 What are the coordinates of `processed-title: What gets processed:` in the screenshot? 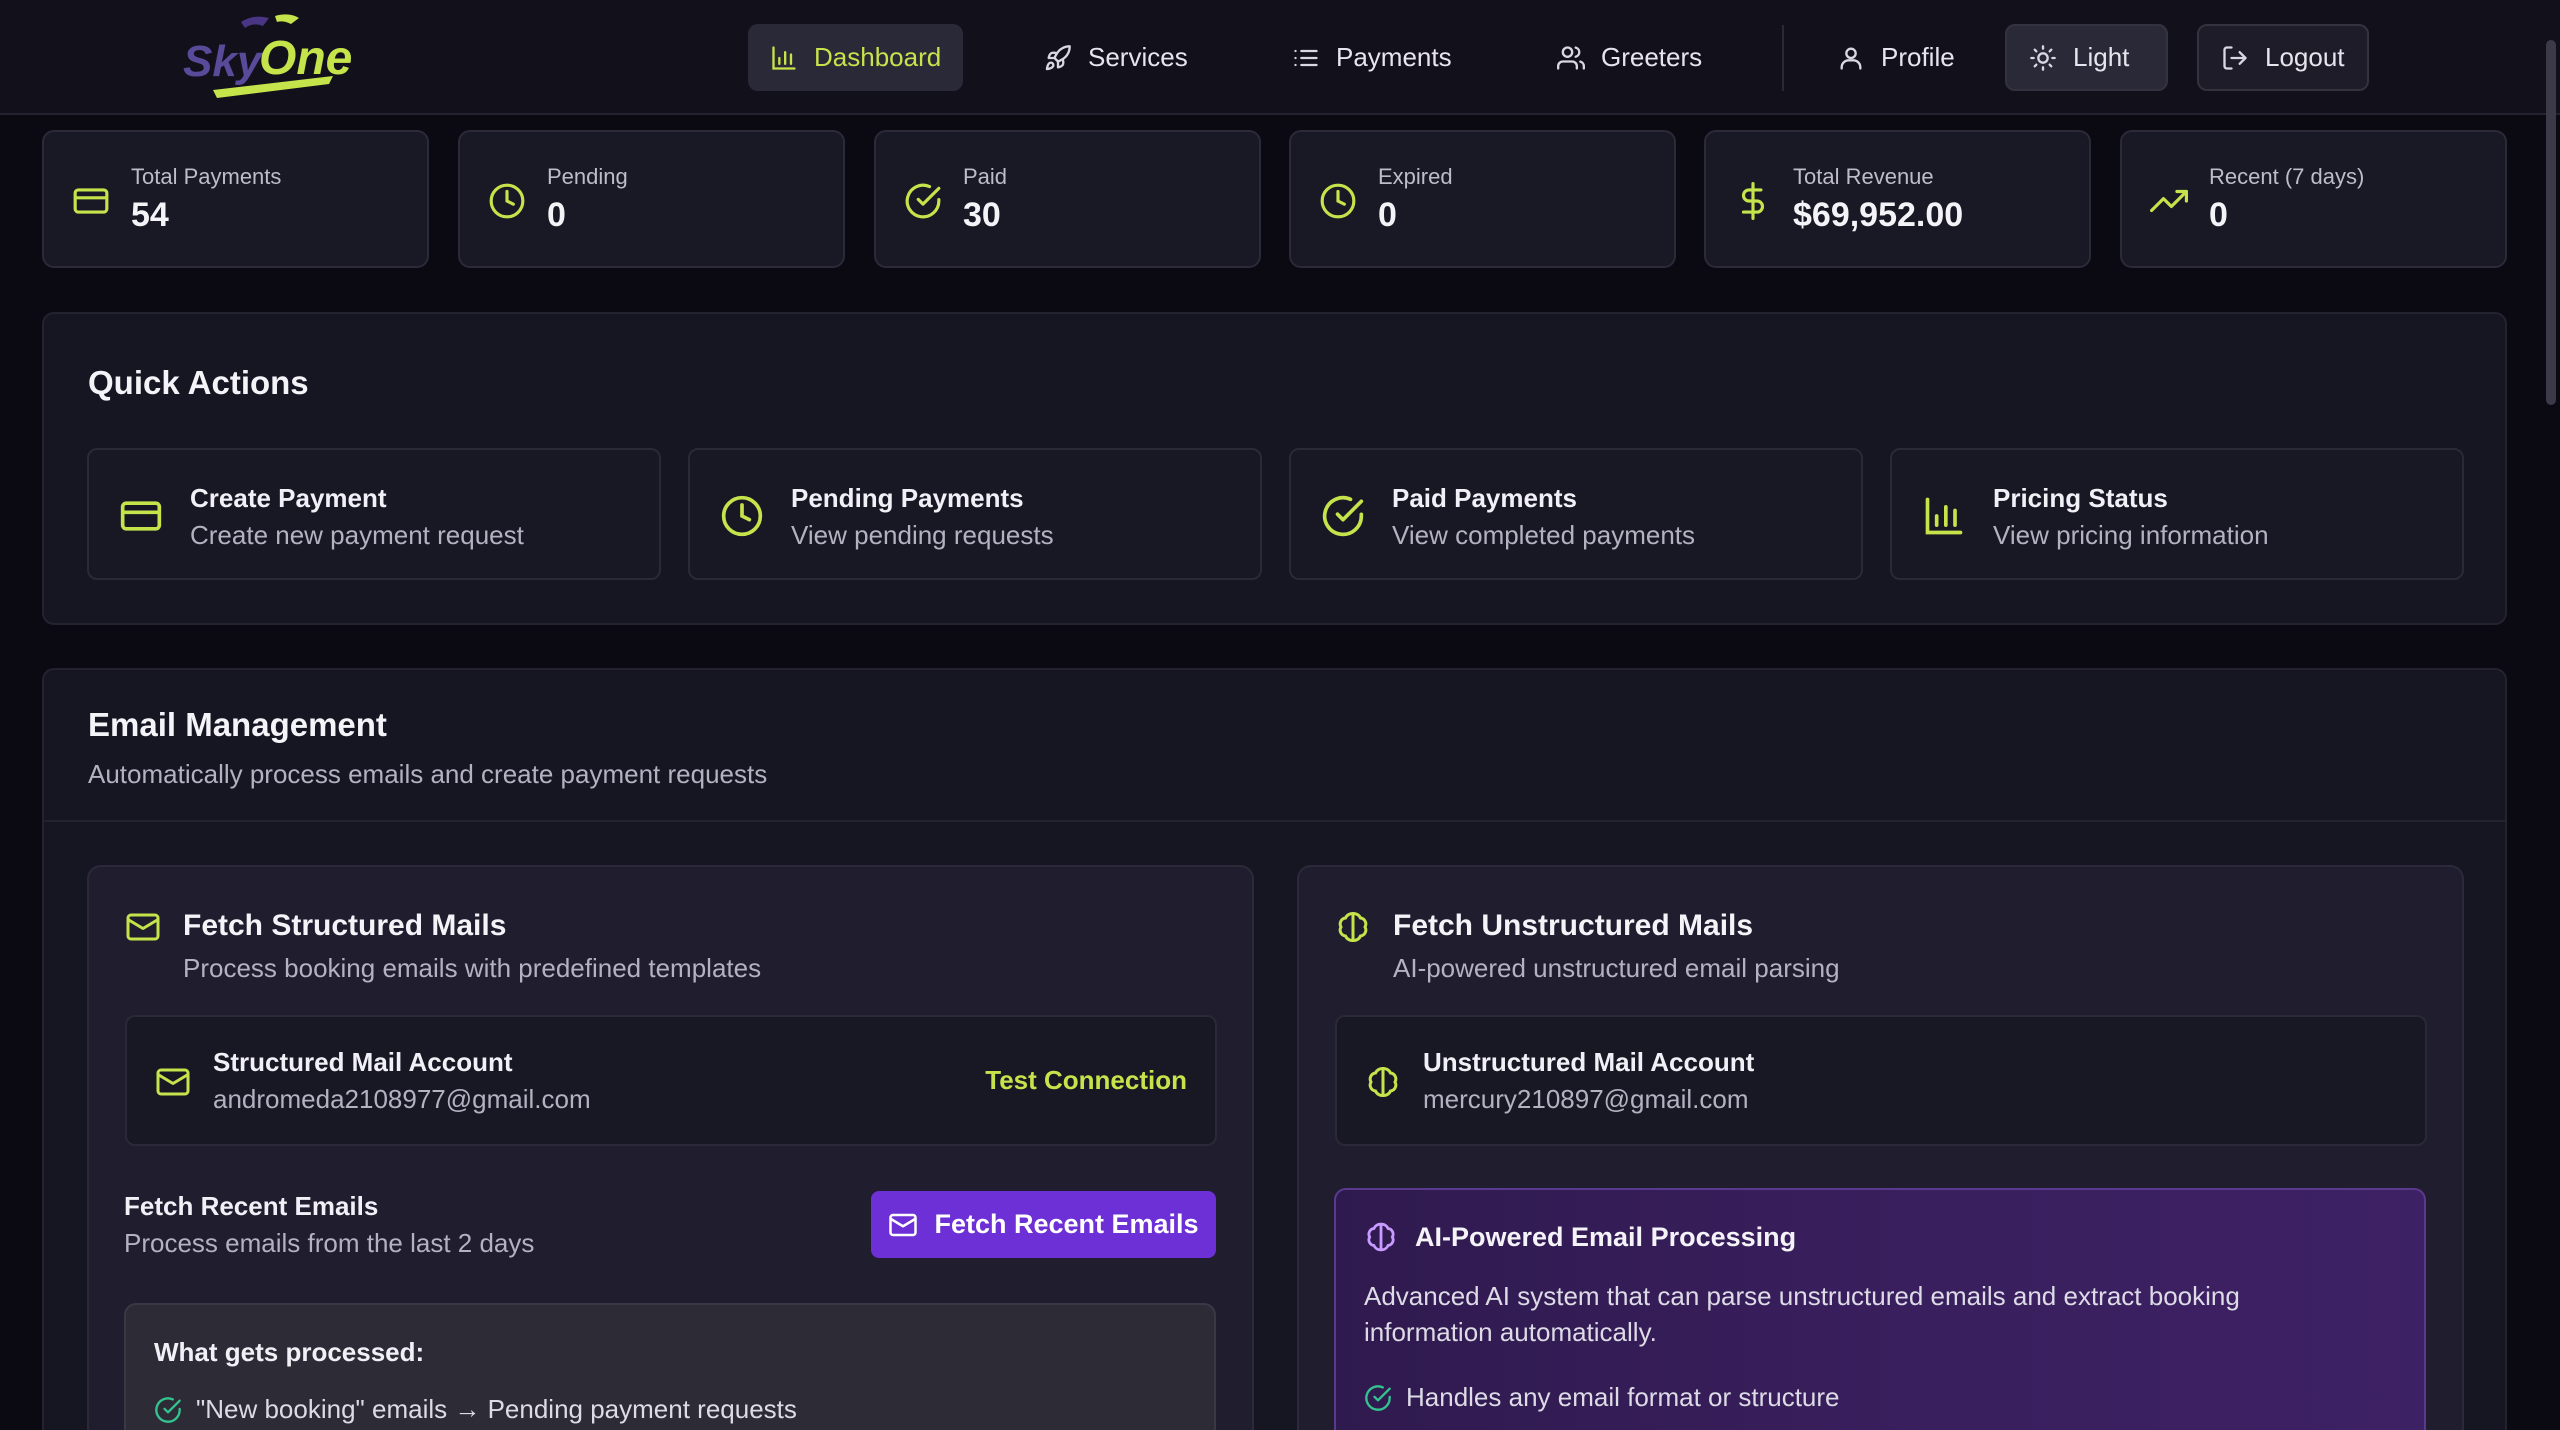 It's located at (289, 1352).